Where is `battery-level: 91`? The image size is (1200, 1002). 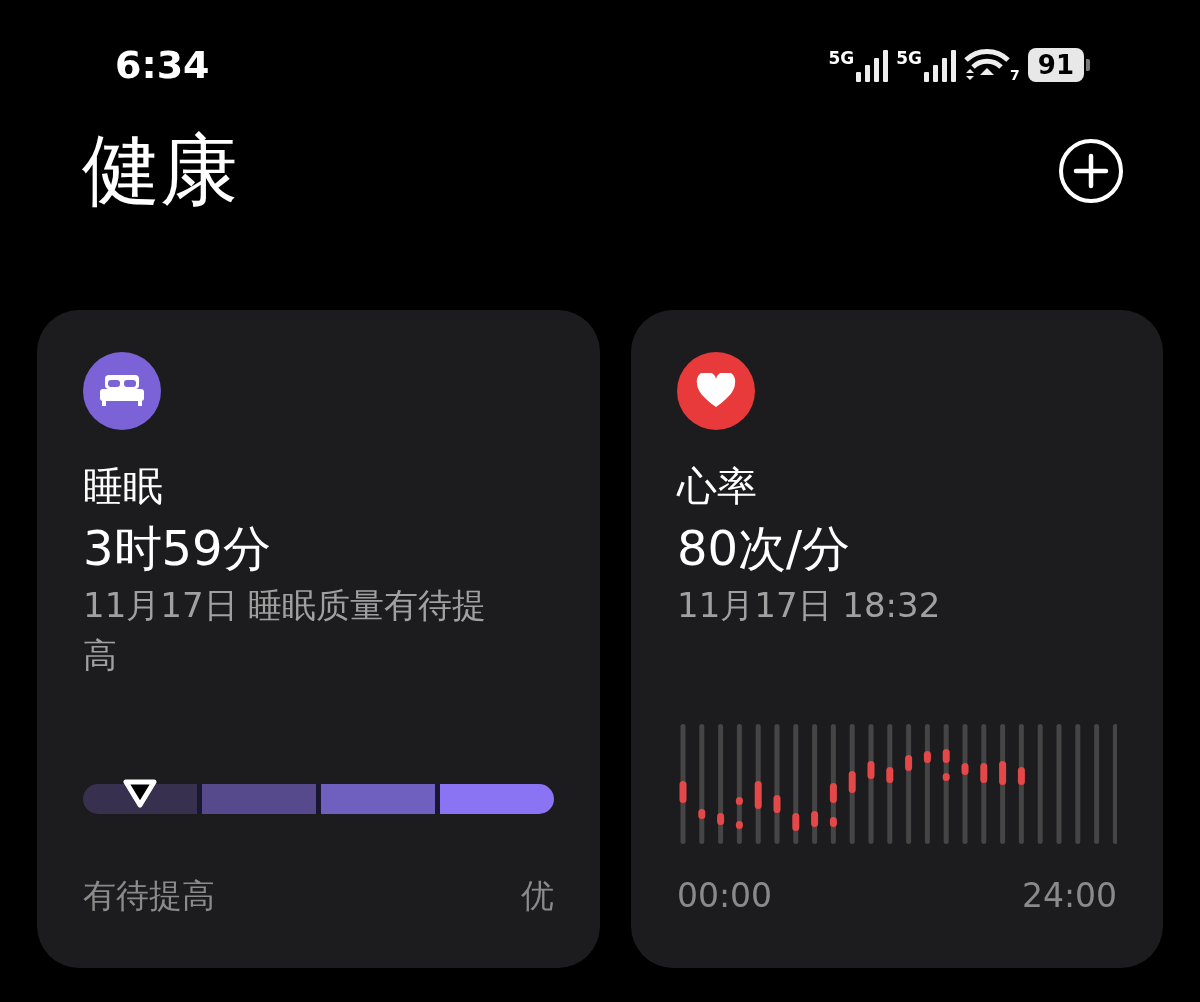
battery-level: 91 is located at coordinates (1055, 65).